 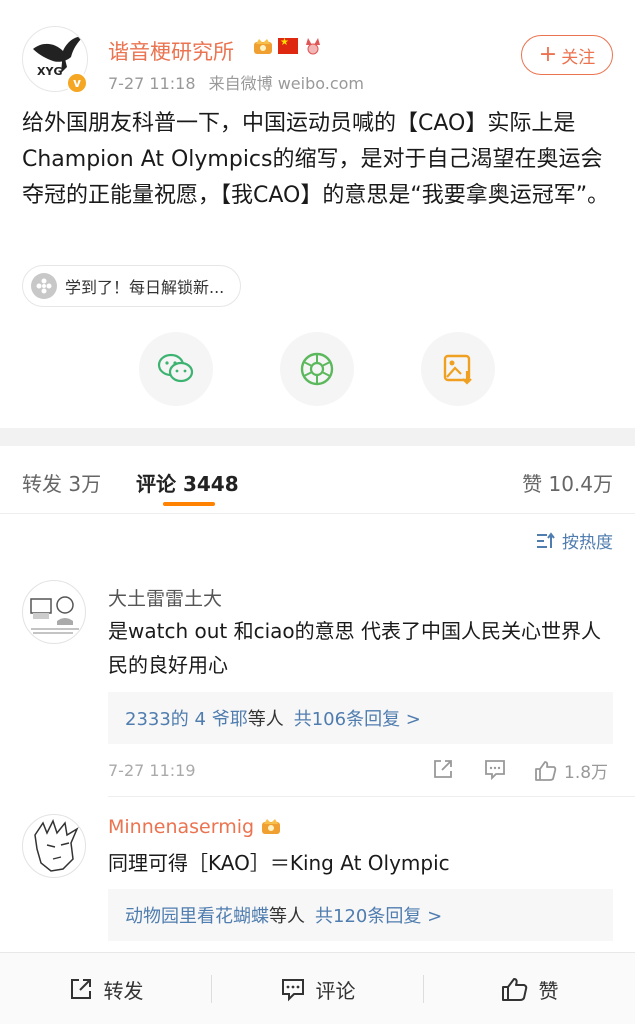 I want to click on sort-label: 按热度, so click(x=587, y=543).